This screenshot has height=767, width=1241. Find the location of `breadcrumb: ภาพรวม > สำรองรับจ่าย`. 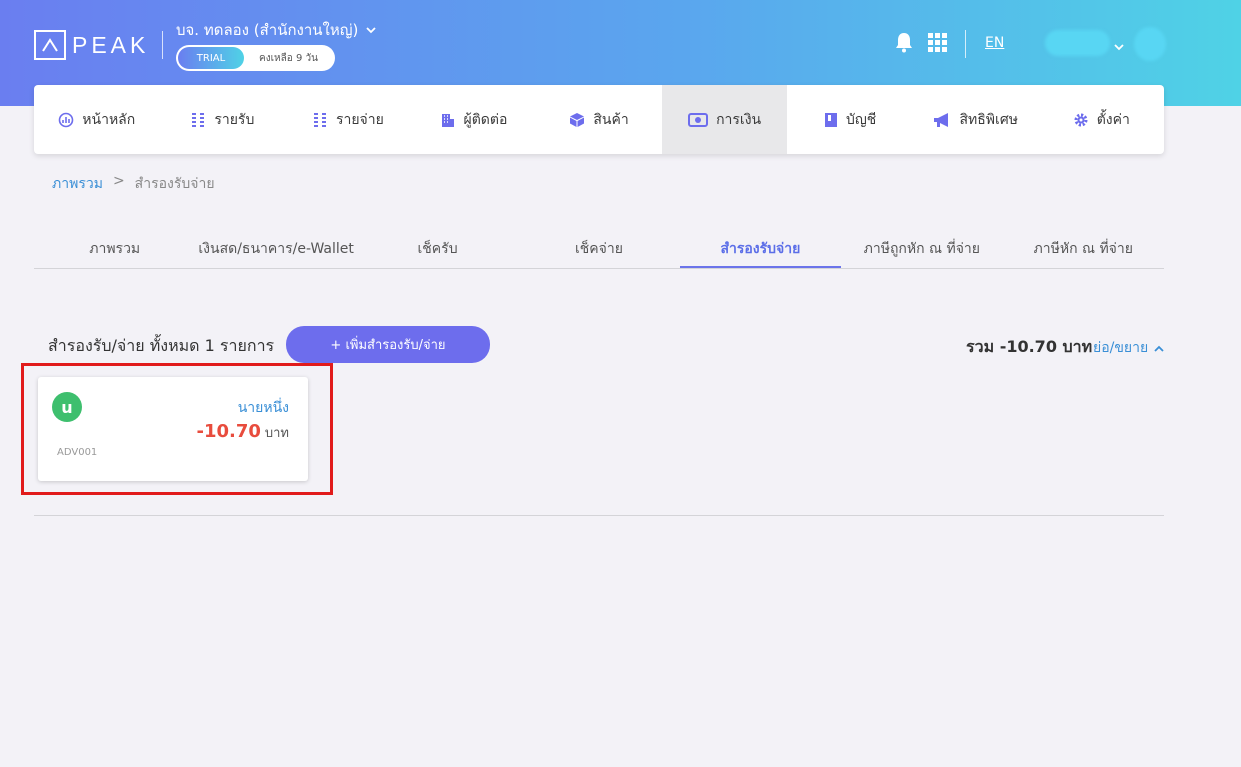

breadcrumb: ภาพรวม > สำรองรับจ่าย is located at coordinates (133, 184).